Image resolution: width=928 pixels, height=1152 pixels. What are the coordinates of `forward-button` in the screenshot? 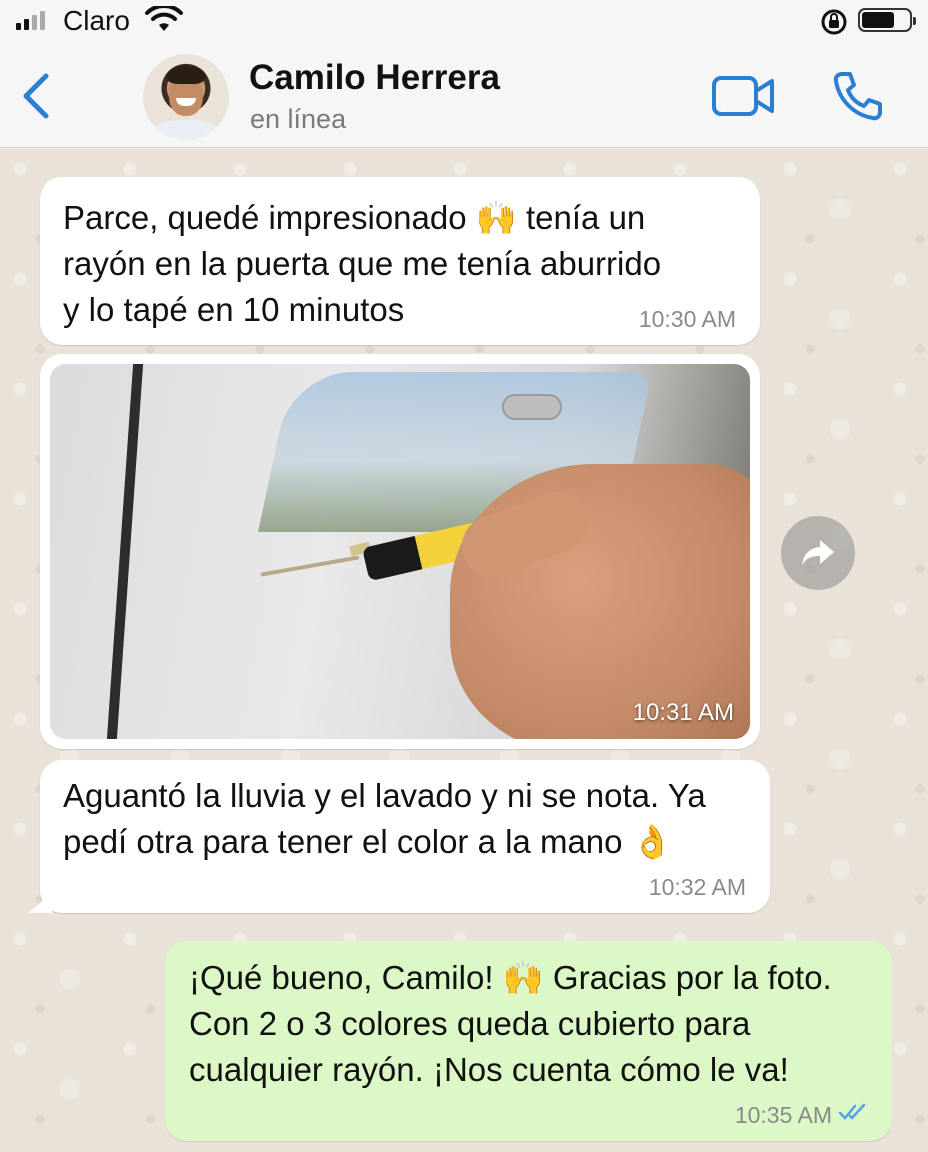 It's located at (818, 553).